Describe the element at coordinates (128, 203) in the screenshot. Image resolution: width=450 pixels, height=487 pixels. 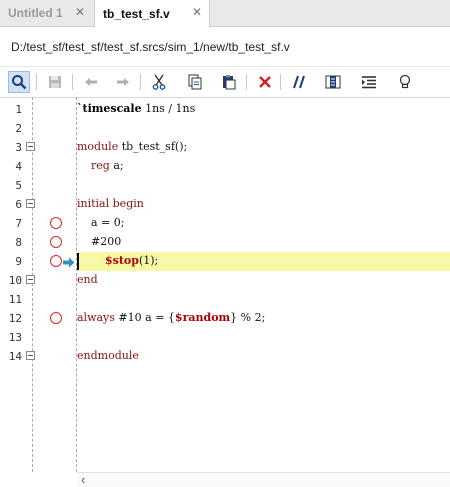
I see `keyword-token: begin` at that location.